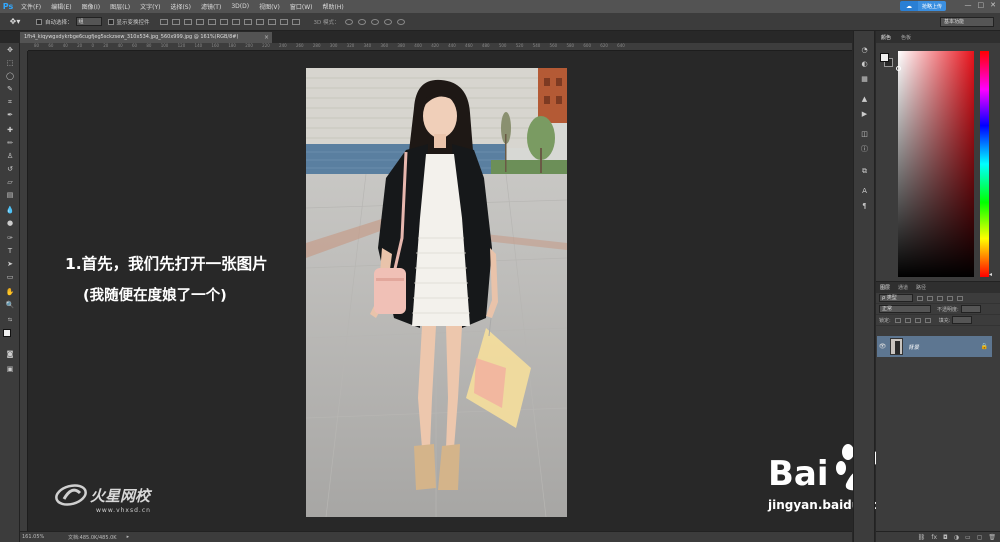  Describe the element at coordinates (24, 291) in the screenshot. I see `ruler-vertical` at that location.